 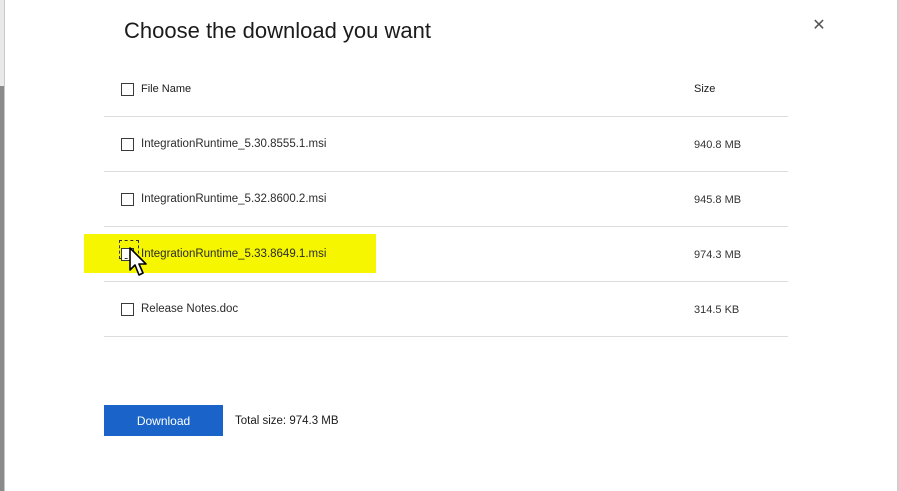 What do you see at coordinates (163, 420) in the screenshot?
I see `download-button: Download` at bounding box center [163, 420].